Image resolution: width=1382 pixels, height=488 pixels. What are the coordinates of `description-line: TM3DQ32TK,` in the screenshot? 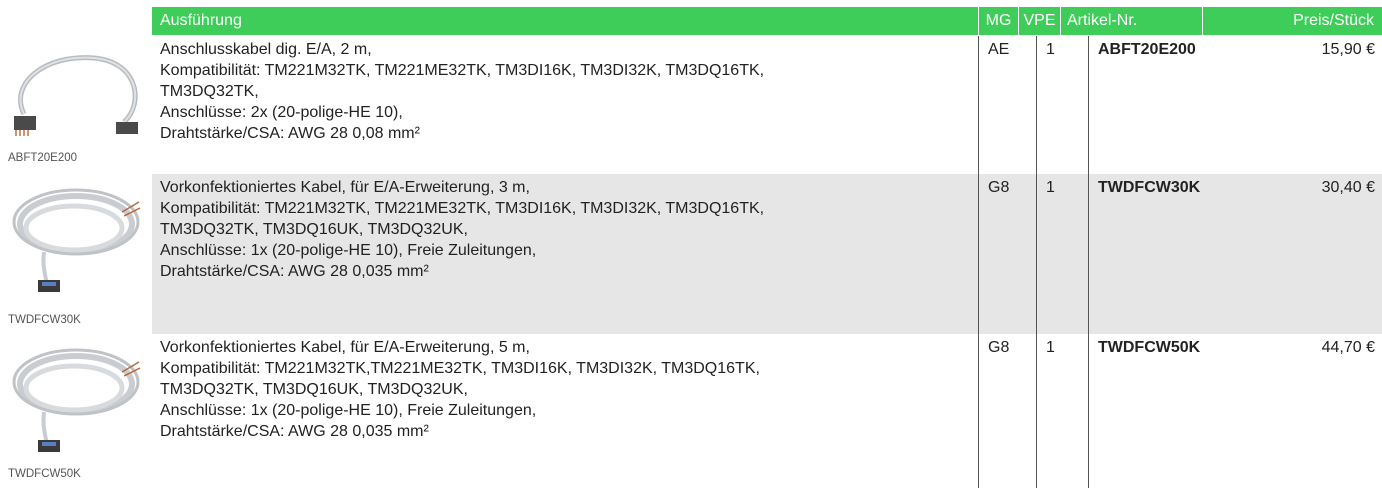 It's located at (209, 91).